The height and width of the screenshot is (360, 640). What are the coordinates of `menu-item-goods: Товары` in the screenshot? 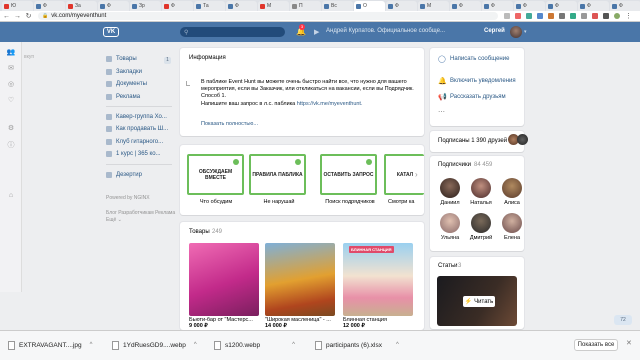 It's located at (121, 59).